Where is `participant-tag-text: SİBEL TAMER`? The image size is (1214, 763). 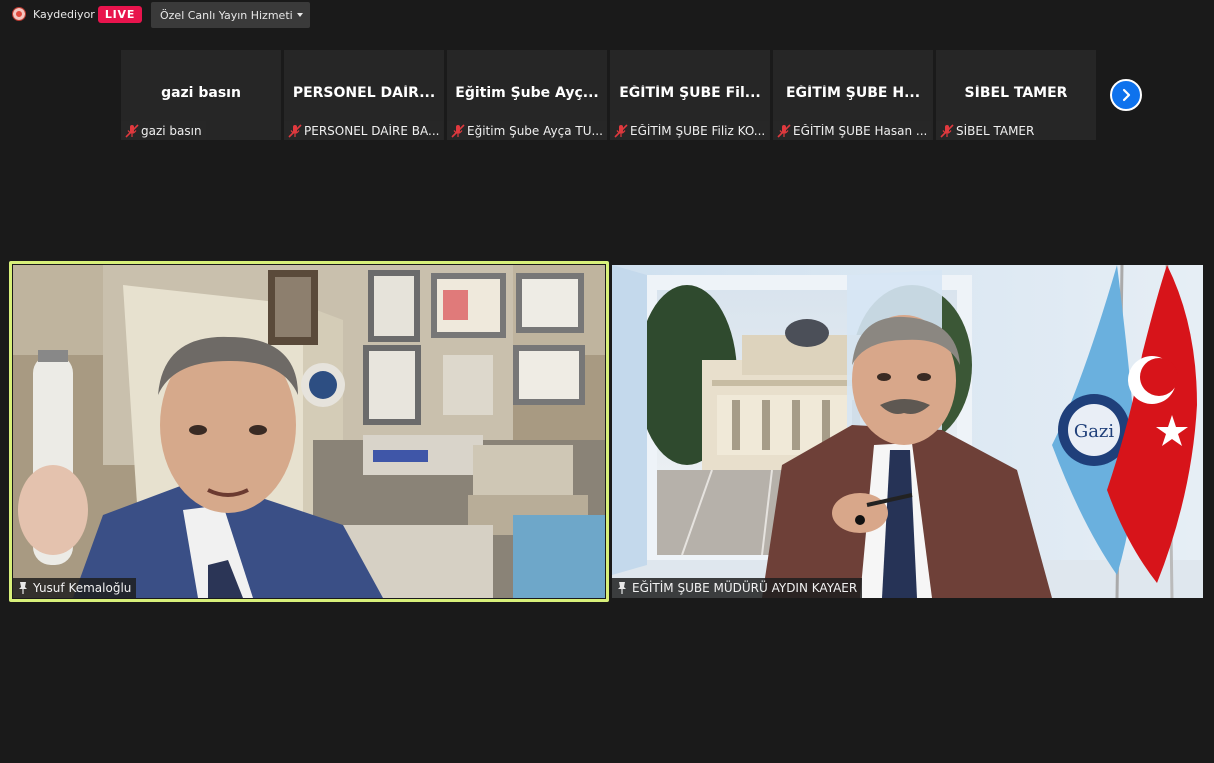 participant-tag-text: SİBEL TAMER is located at coordinates (995, 130).